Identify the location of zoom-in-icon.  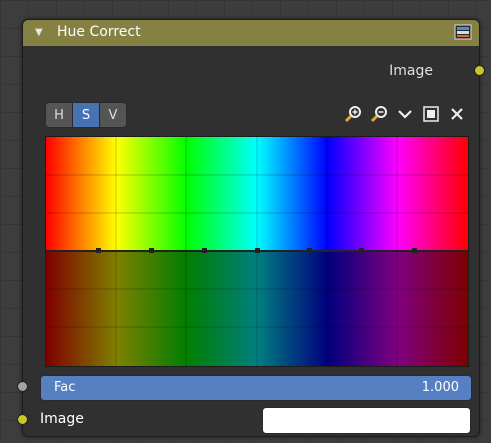
(353, 114).